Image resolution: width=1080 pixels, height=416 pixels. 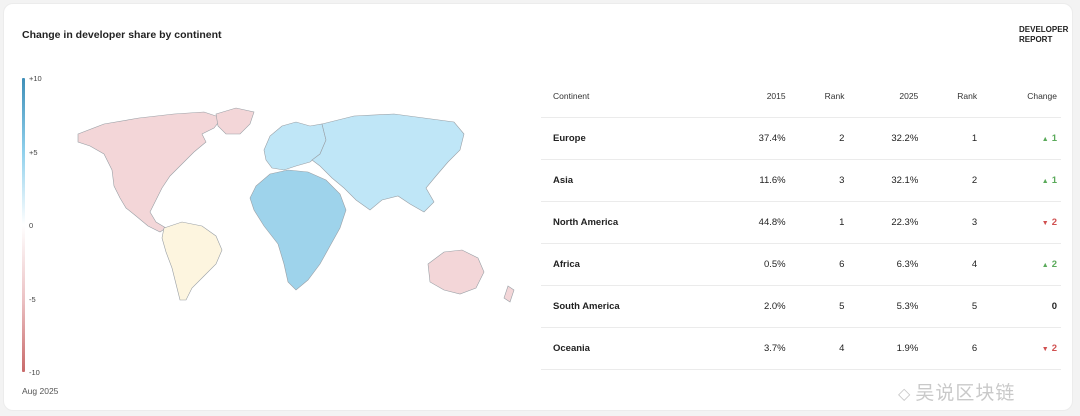 What do you see at coordinates (885, 264) in the screenshot?
I see `share-2025: 6.3%` at bounding box center [885, 264].